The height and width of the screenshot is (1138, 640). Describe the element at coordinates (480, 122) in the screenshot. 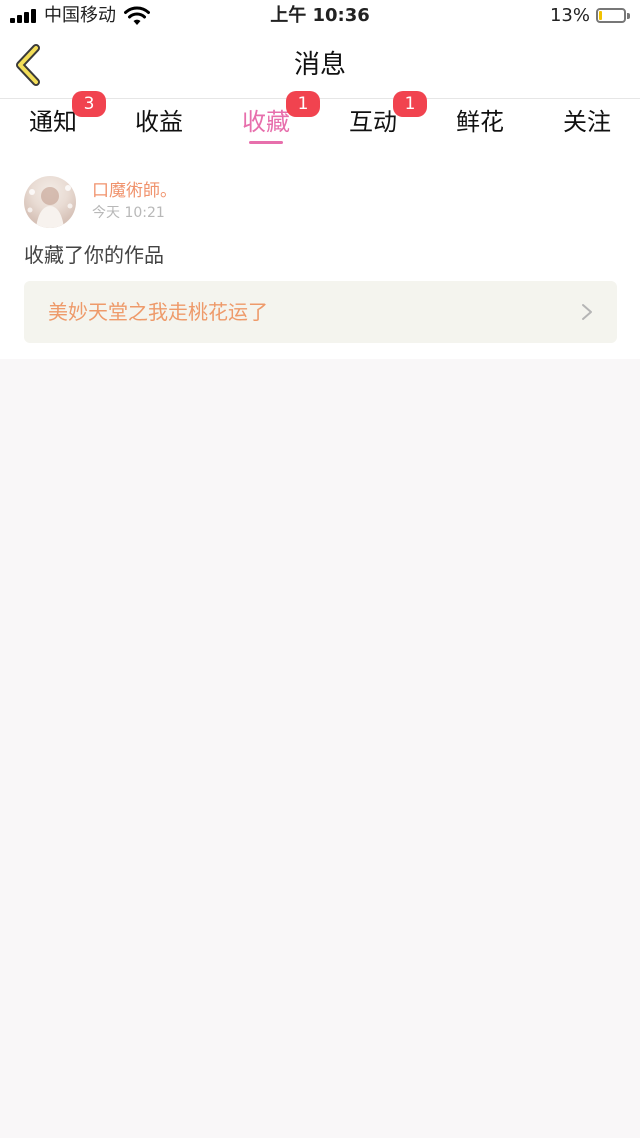

I see `tab-label: 鲜花` at that location.